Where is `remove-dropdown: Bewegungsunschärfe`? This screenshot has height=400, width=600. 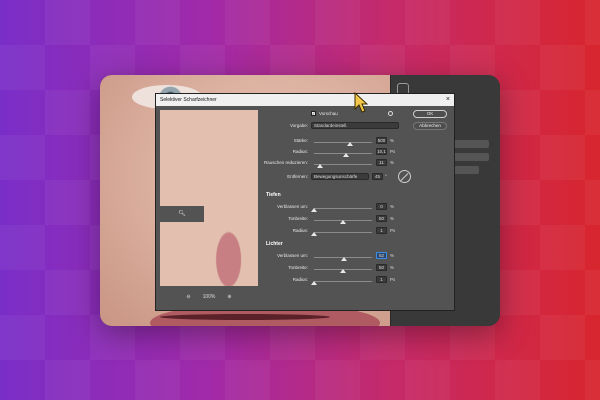 remove-dropdown: Bewegungsunschärfe is located at coordinates (340, 176).